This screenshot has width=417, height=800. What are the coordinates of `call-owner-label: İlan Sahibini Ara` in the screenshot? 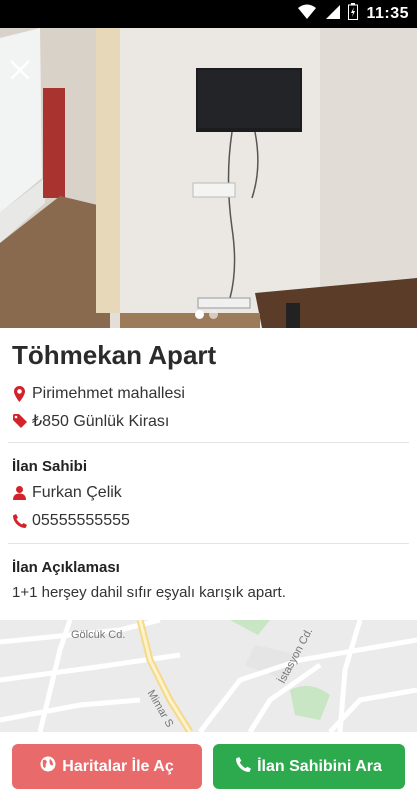 It's located at (319, 766).